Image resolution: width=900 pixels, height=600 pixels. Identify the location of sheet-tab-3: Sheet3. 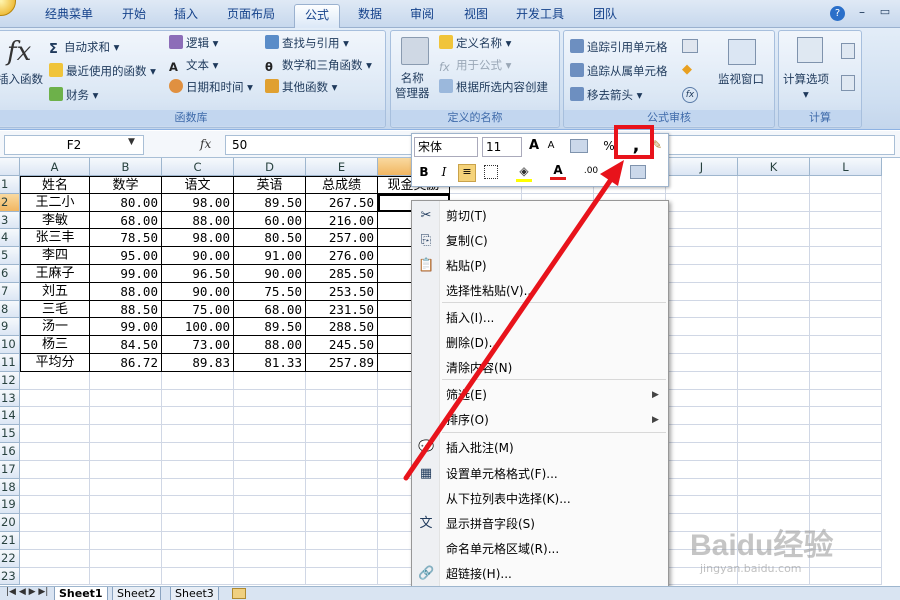
(194, 593).